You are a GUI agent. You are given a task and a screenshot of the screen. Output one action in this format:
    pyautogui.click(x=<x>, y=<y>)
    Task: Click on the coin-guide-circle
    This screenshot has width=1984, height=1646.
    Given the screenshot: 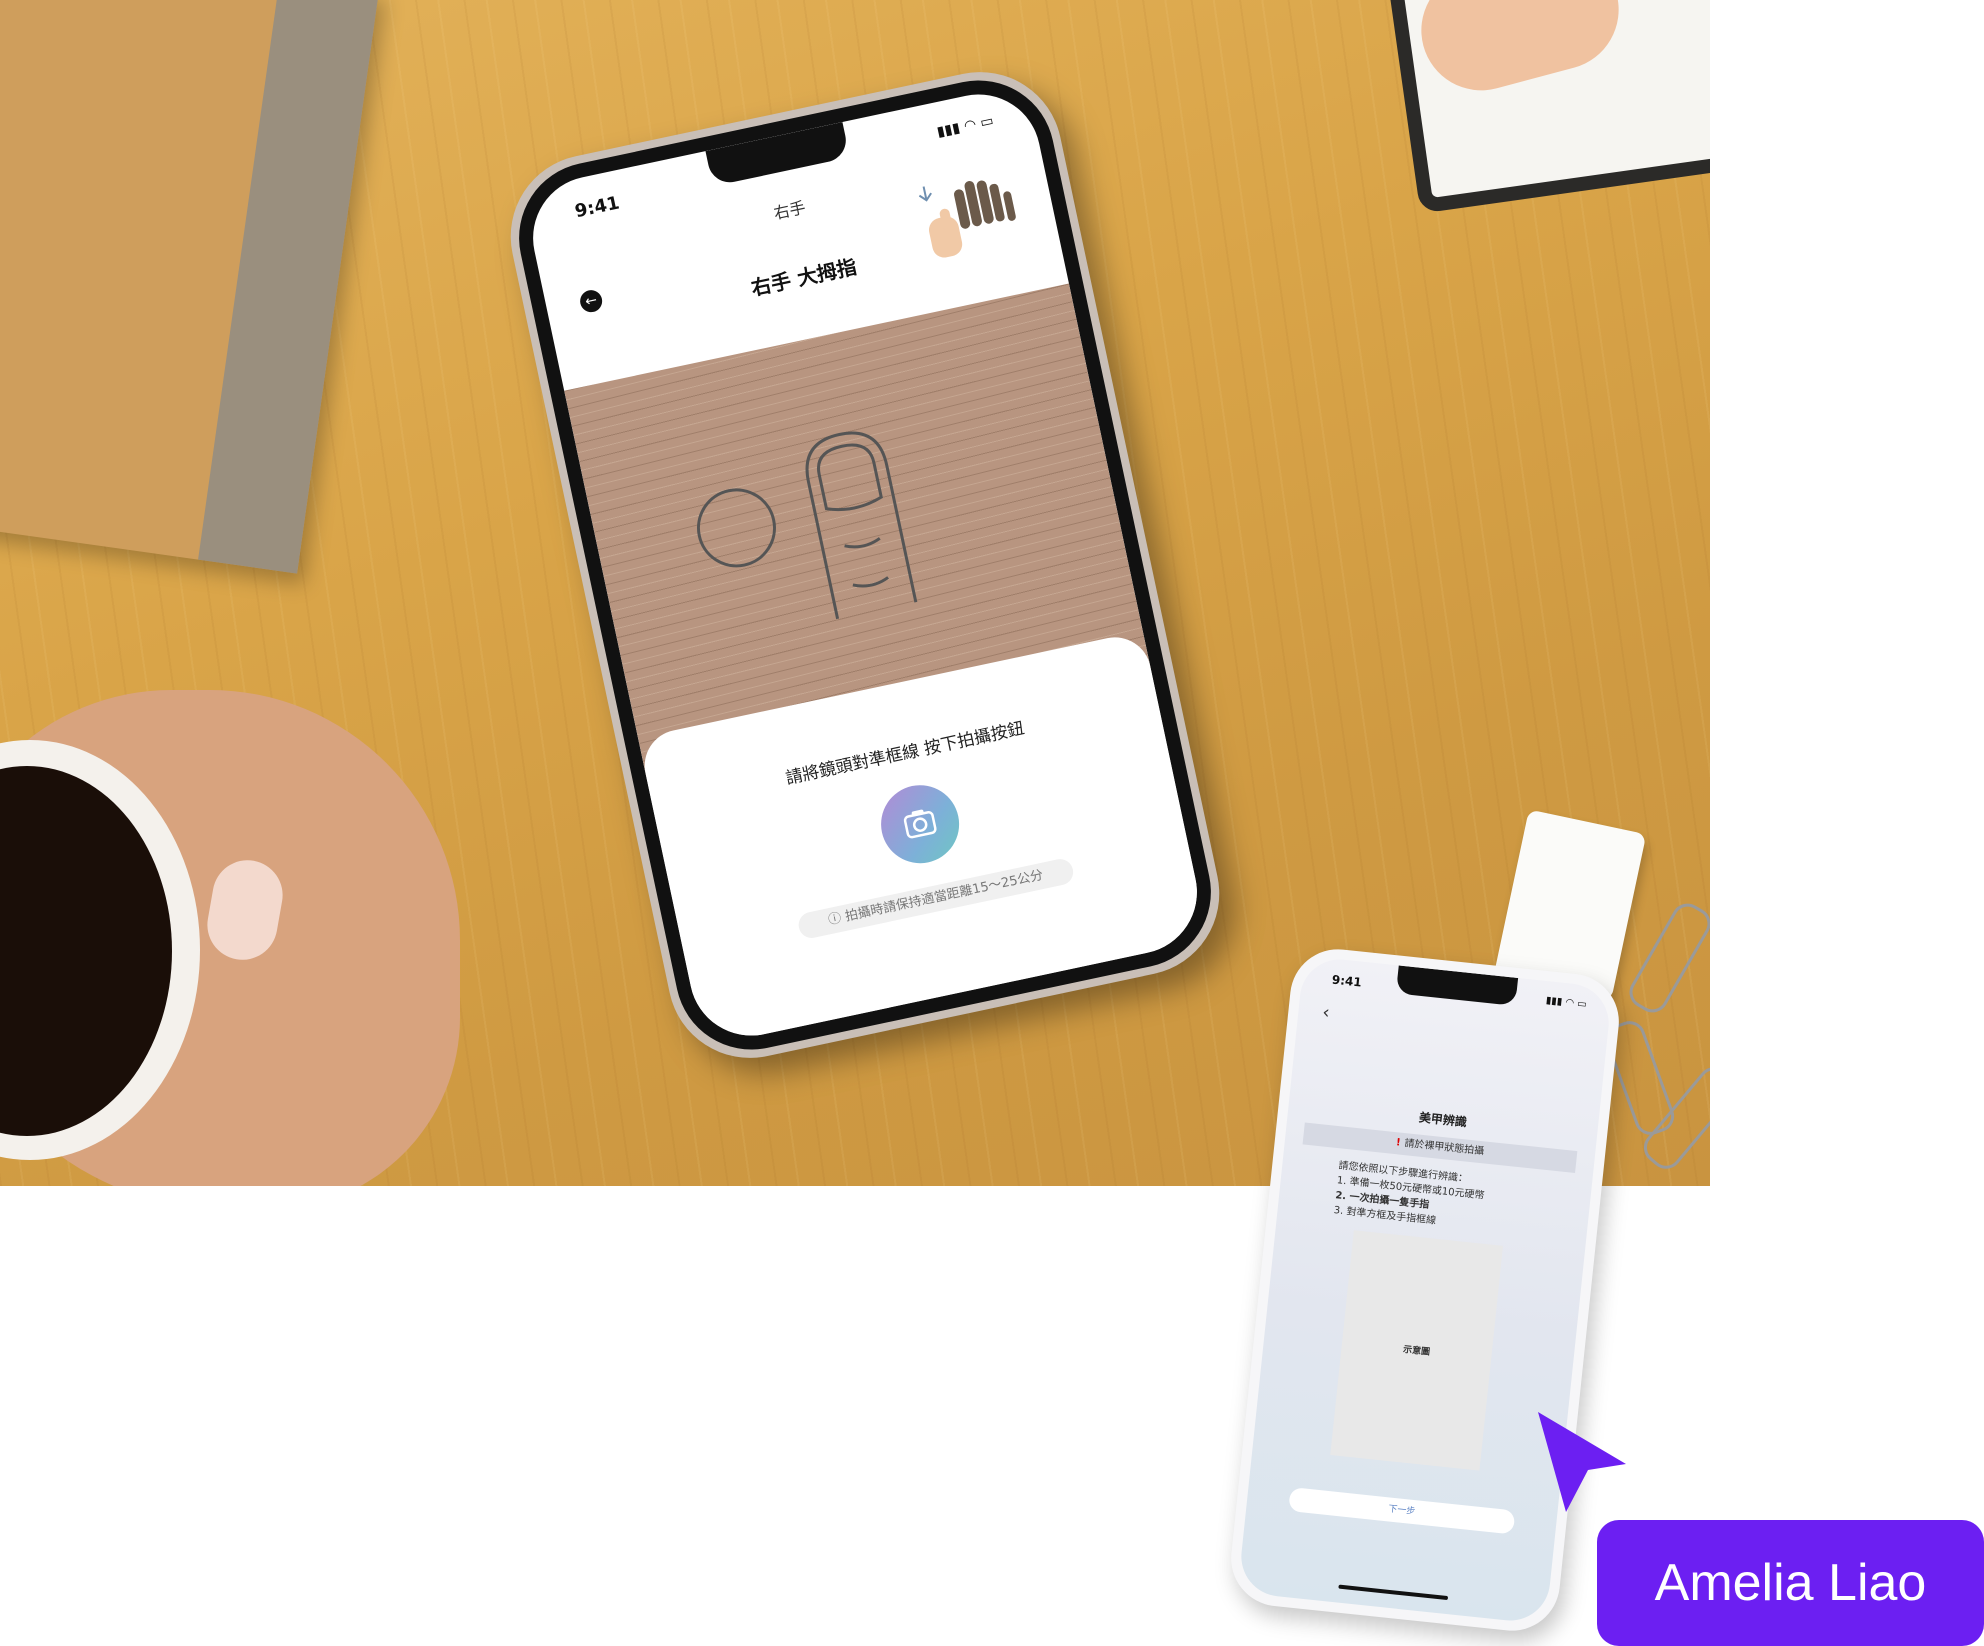 What is the action you would take?
    pyautogui.click(x=736, y=528)
    